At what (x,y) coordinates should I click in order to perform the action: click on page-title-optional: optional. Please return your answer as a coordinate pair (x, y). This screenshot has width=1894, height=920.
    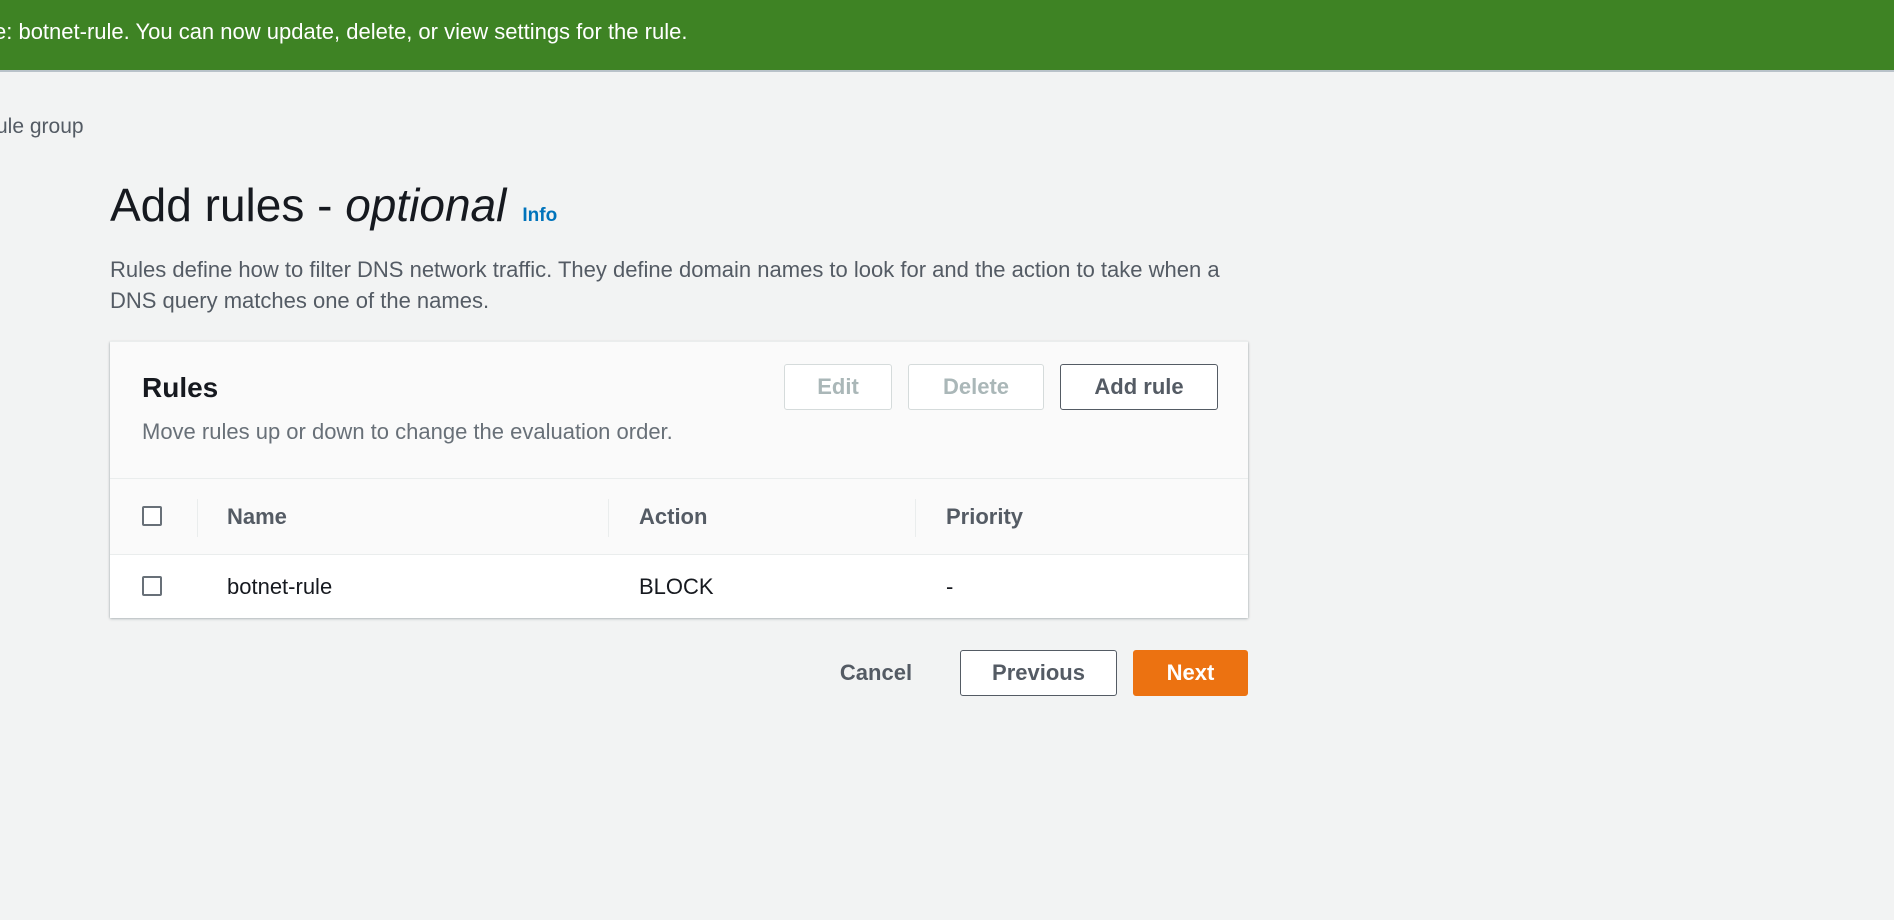
    Looking at the image, I should click on (426, 205).